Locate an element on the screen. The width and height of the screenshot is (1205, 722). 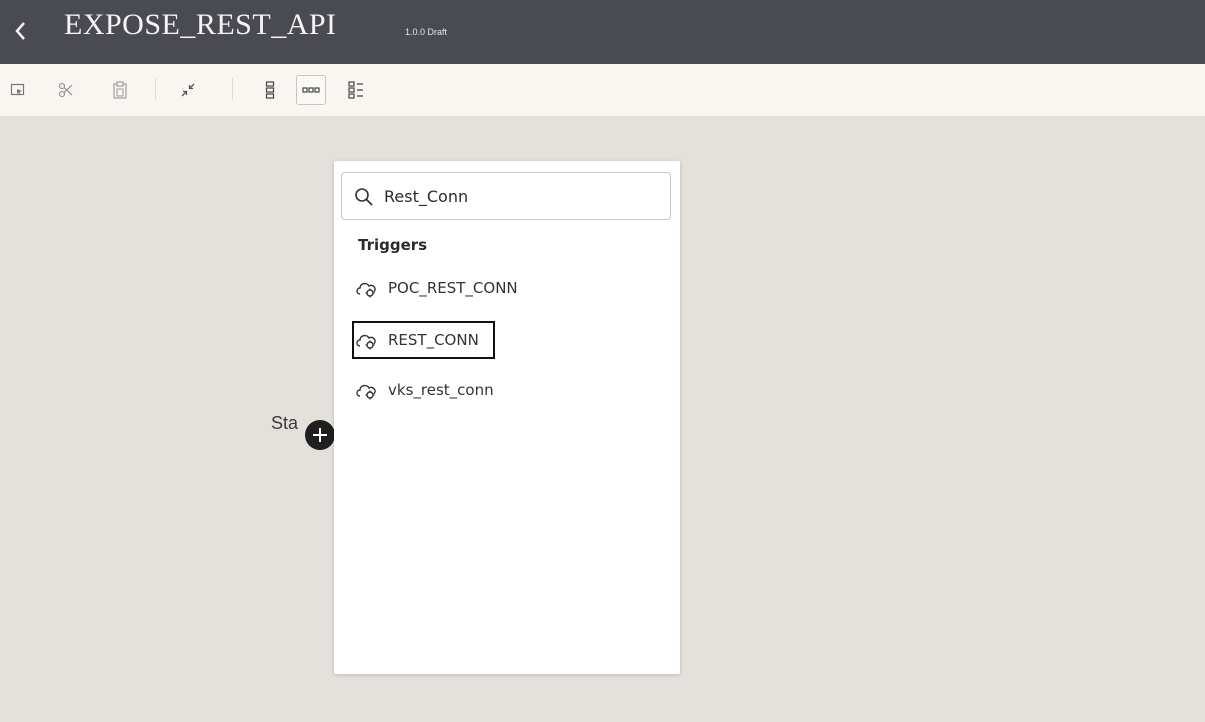
horizontal-layout-icon is located at coordinates (311, 90).